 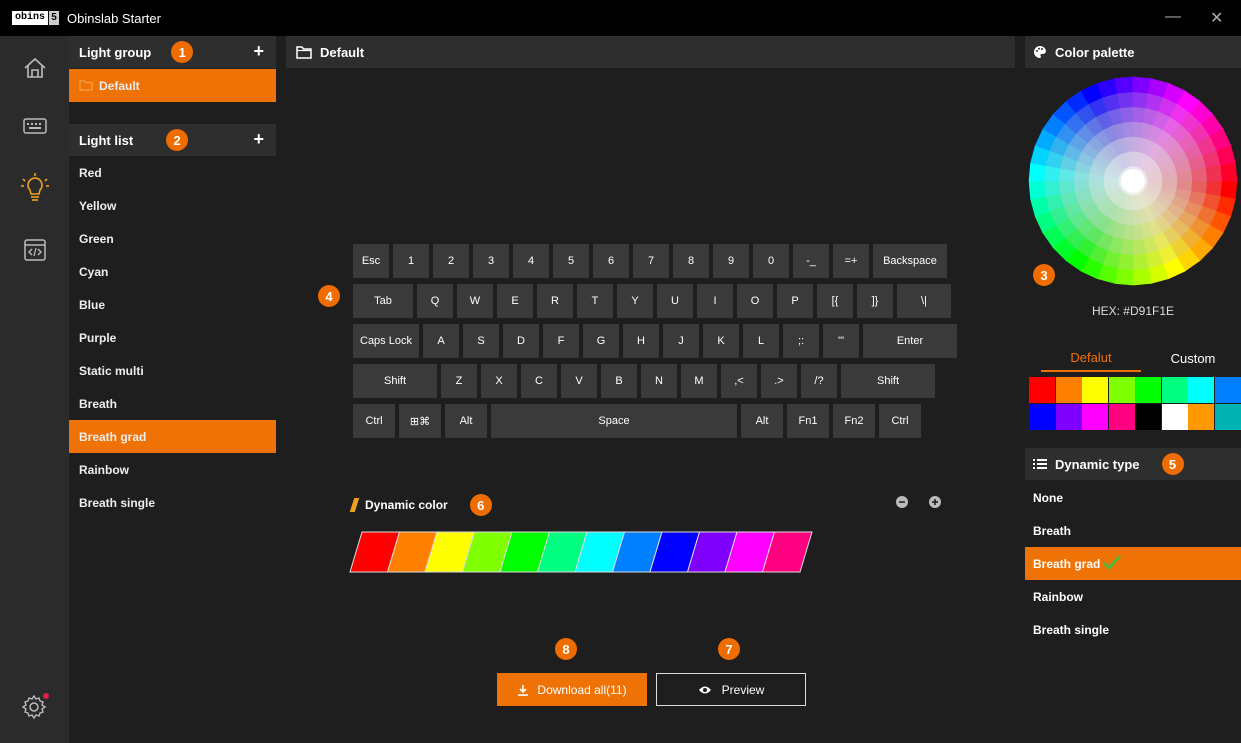 What do you see at coordinates (435, 301) in the screenshot?
I see `key: Q` at bounding box center [435, 301].